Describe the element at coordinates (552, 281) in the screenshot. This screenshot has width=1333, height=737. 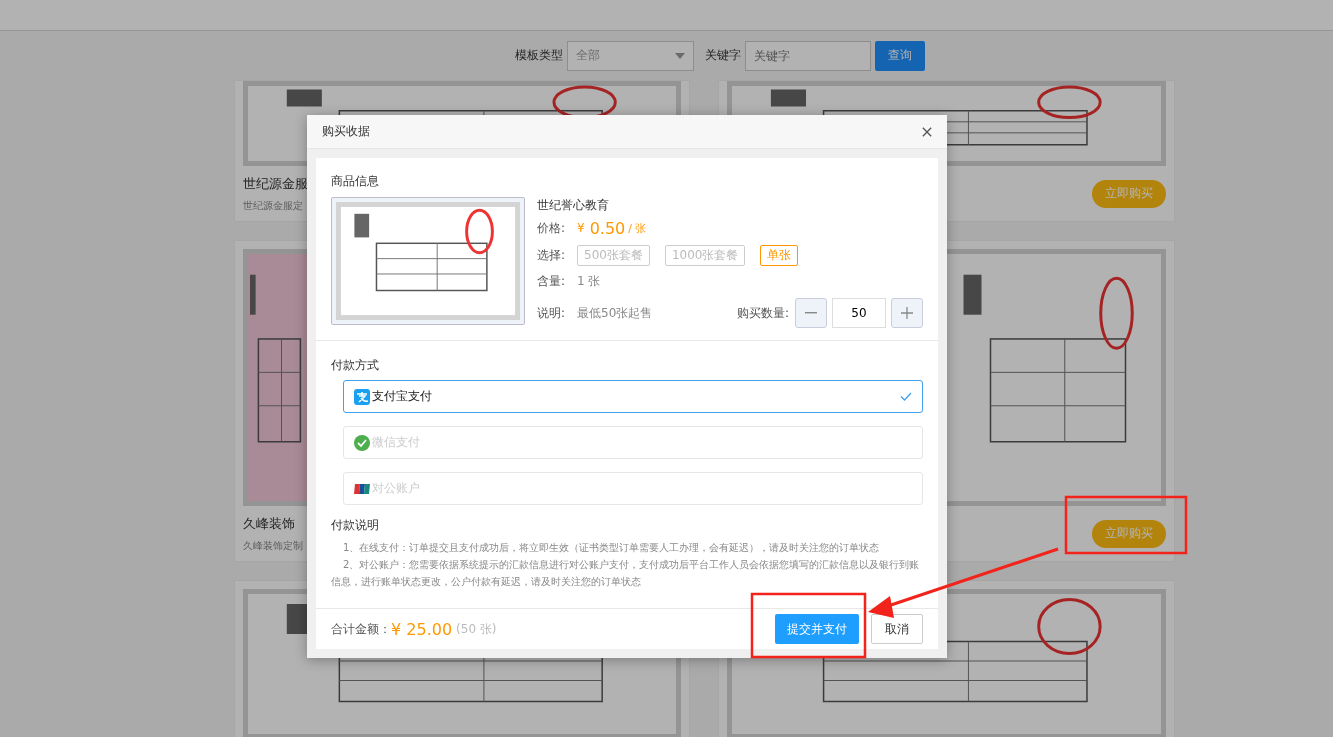
I see `field-label: 含量:` at that location.